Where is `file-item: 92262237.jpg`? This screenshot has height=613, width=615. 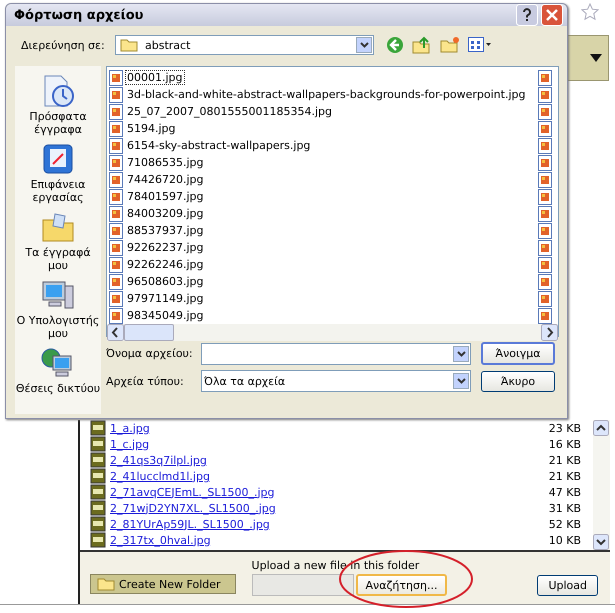
file-item: 92262237.jpg is located at coordinates (165, 247).